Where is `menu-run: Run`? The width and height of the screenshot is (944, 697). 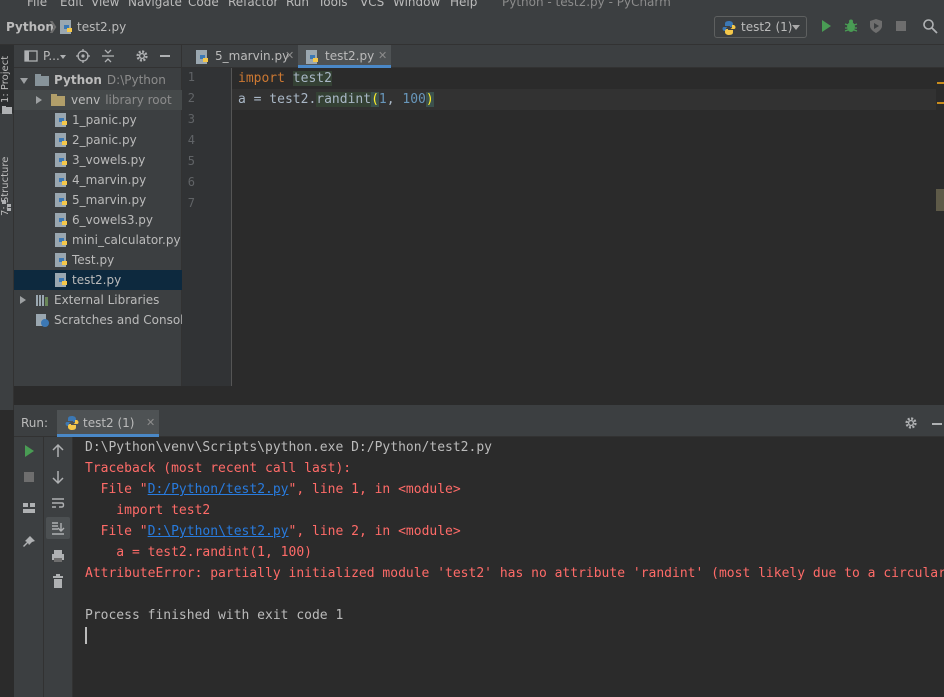 menu-run: Run is located at coordinates (297, 4).